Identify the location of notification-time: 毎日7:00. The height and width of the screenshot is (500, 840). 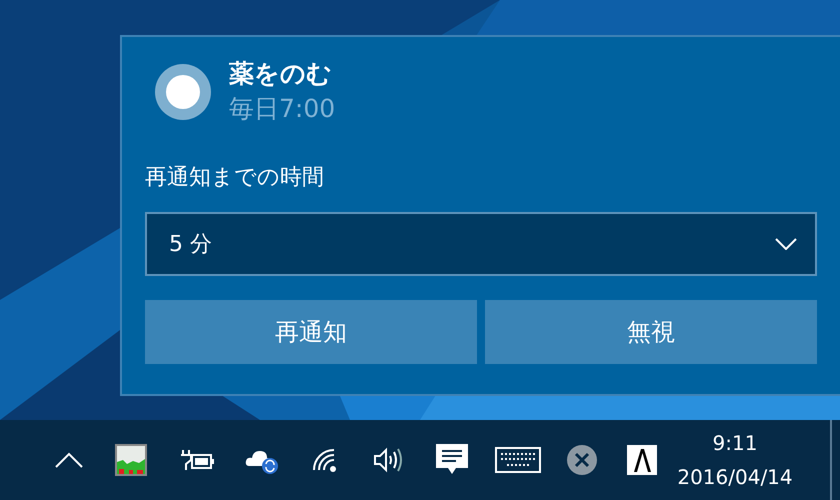
(282, 109).